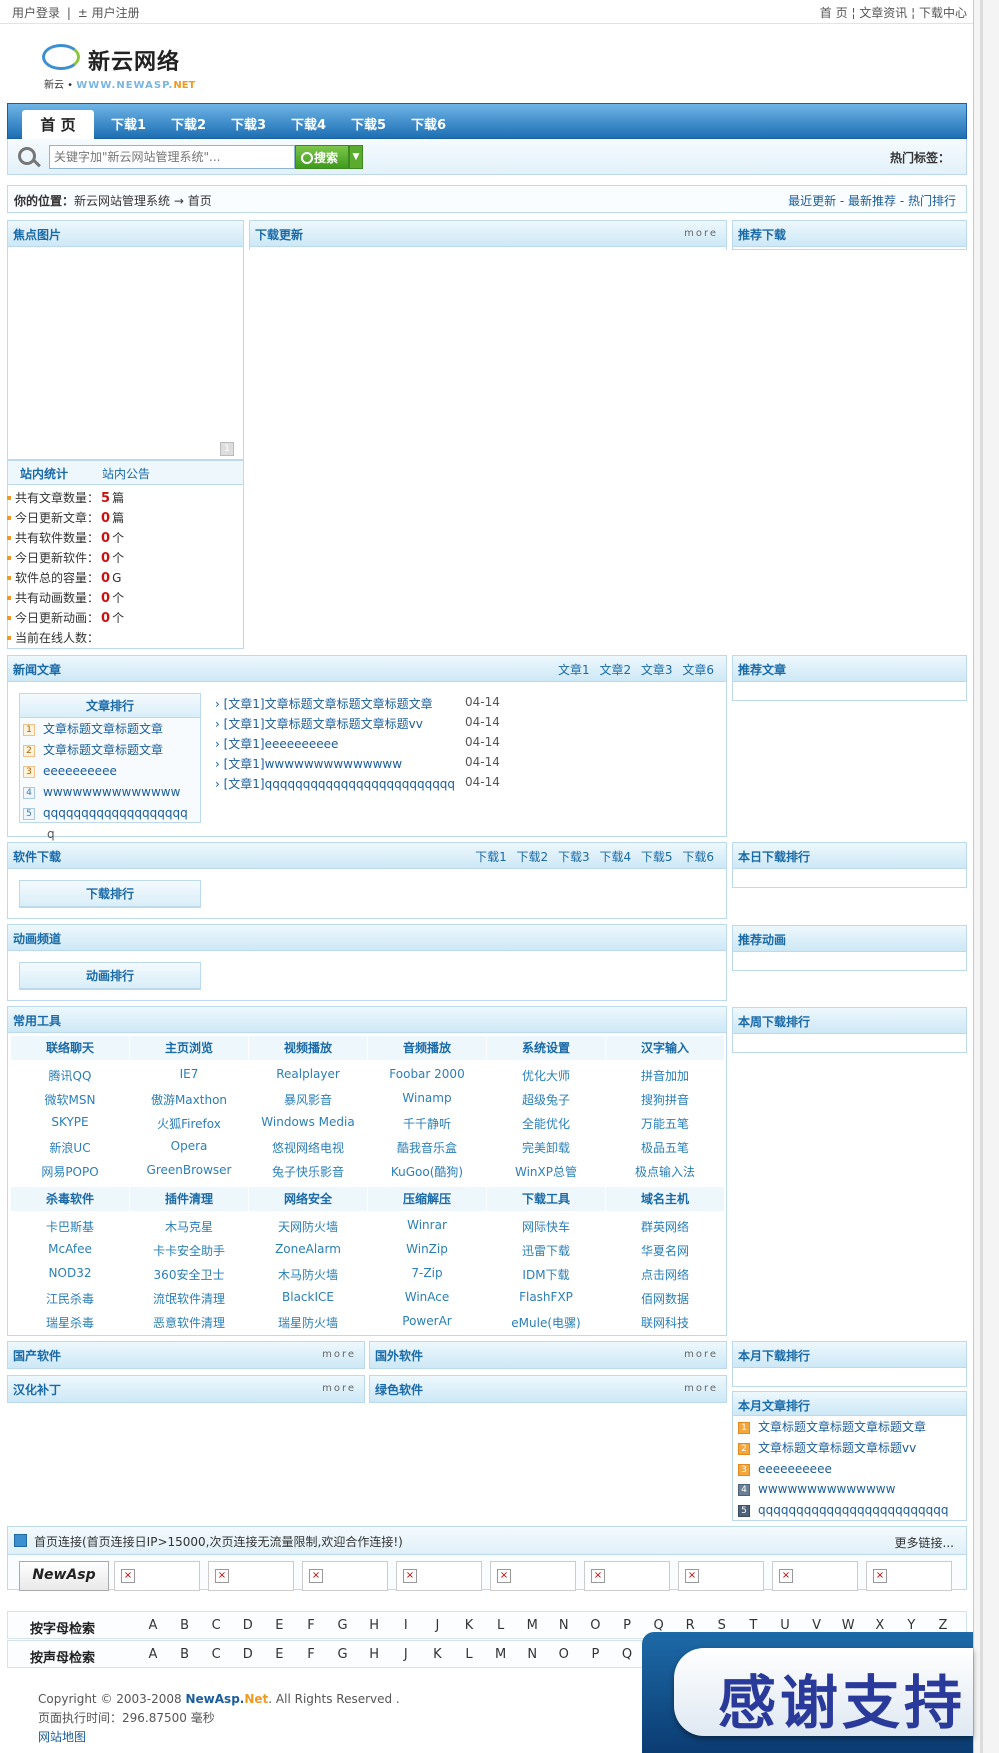 The width and height of the screenshot is (999, 1753). What do you see at coordinates (189, 1123) in the screenshot?
I see `tool-link: 火狐Firefox` at bounding box center [189, 1123].